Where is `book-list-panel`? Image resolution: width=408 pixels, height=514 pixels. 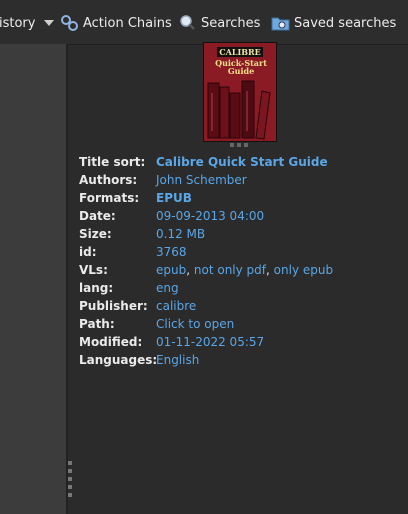 book-list-panel is located at coordinates (33, 279).